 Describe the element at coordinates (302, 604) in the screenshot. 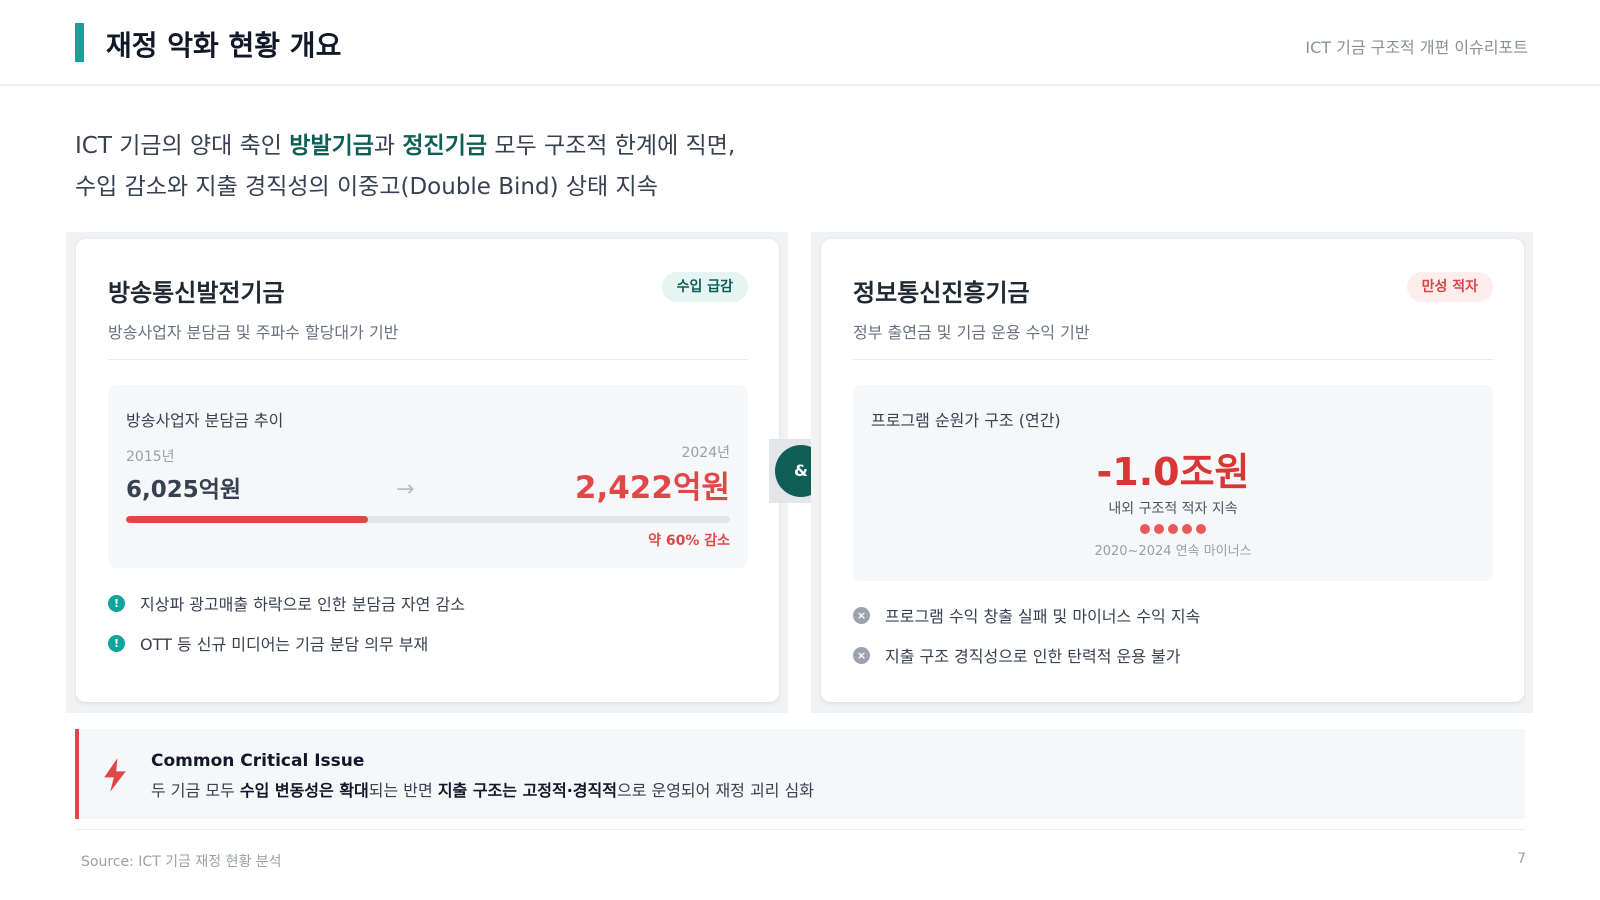

I see `bullet-text: 지상파 광고매출 하락으로 인한 분담금 자연 감소` at that location.